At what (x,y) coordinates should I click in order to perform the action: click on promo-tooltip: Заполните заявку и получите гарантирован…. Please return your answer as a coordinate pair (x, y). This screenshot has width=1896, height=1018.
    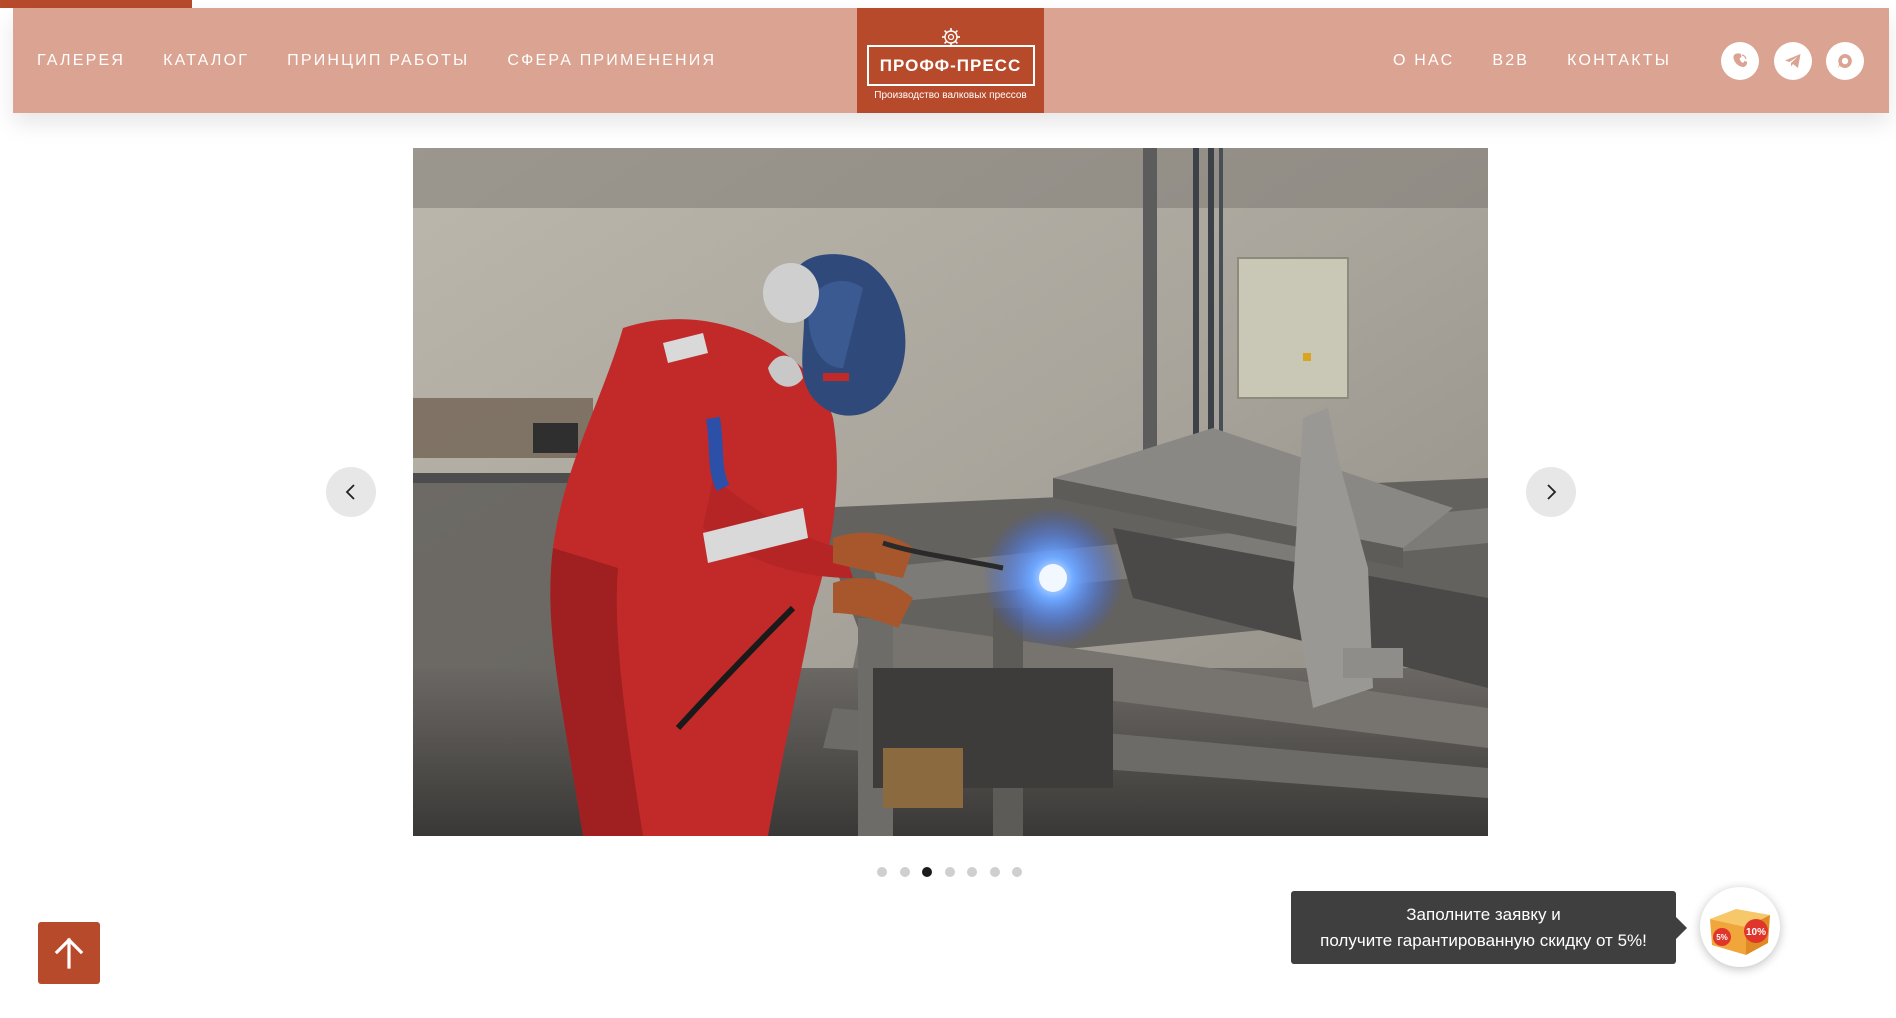
    Looking at the image, I should click on (1483, 927).